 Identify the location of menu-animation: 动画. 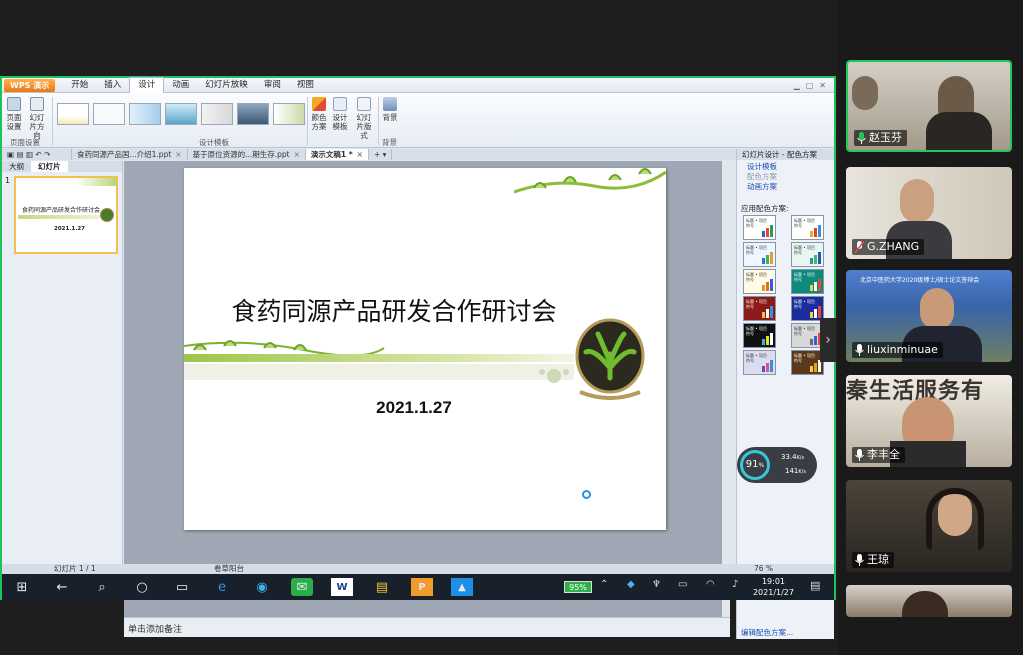
(180, 85).